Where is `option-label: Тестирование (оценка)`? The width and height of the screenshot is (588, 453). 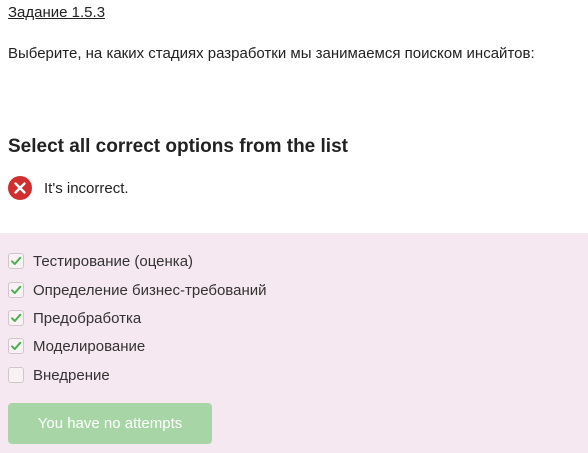 option-label: Тестирование (оценка) is located at coordinates (113, 261).